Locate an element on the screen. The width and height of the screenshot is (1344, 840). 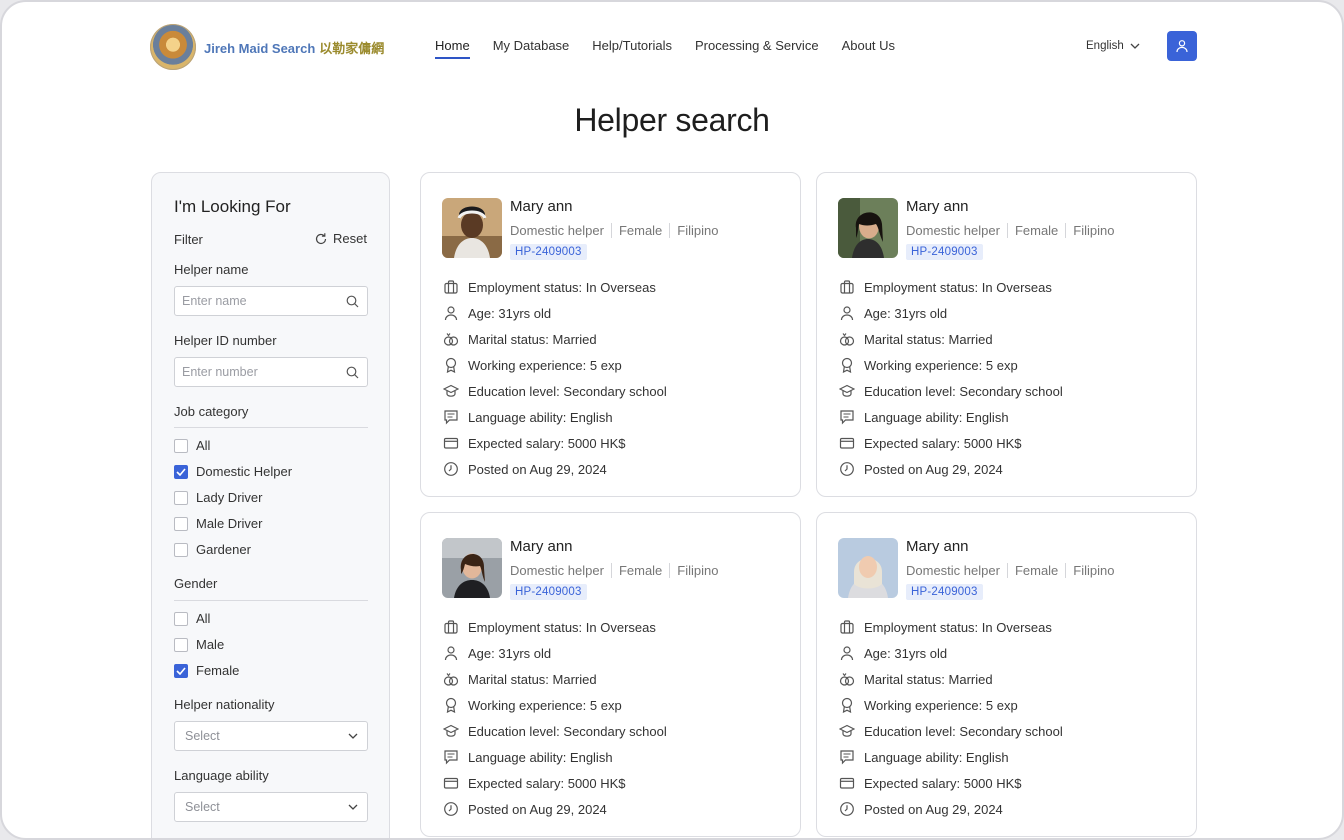
language-selector: English is located at coordinates (1113, 46).